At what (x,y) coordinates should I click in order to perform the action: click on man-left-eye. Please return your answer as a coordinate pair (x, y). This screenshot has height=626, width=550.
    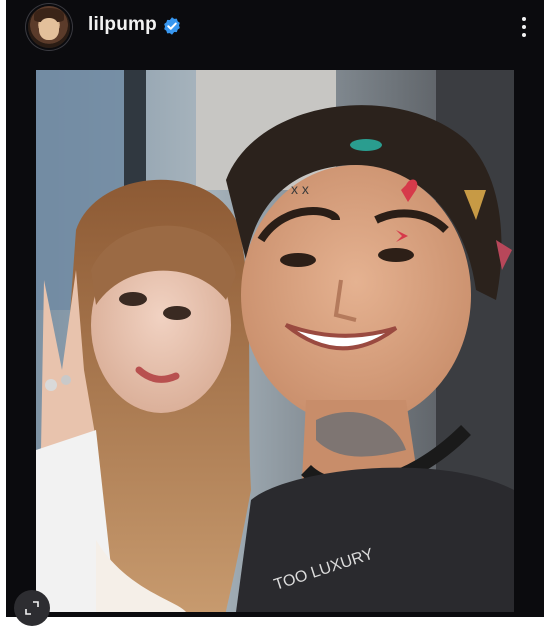
    Looking at the image, I should click on (298, 260).